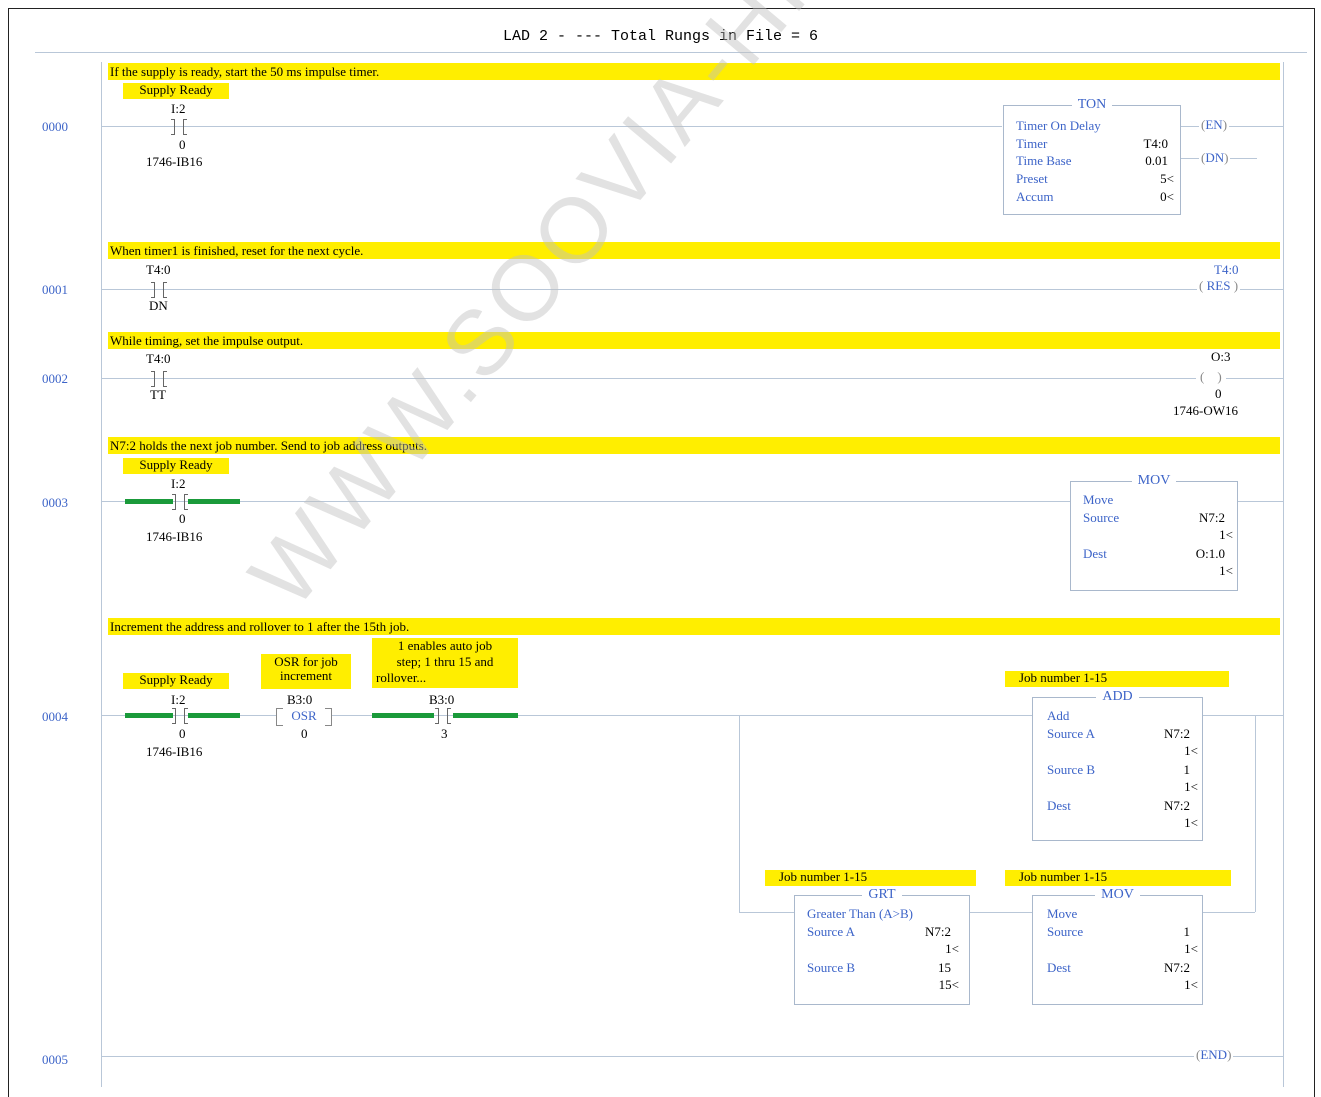  Describe the element at coordinates (1032, 143) in the screenshot. I see `param-label: Timer` at that location.